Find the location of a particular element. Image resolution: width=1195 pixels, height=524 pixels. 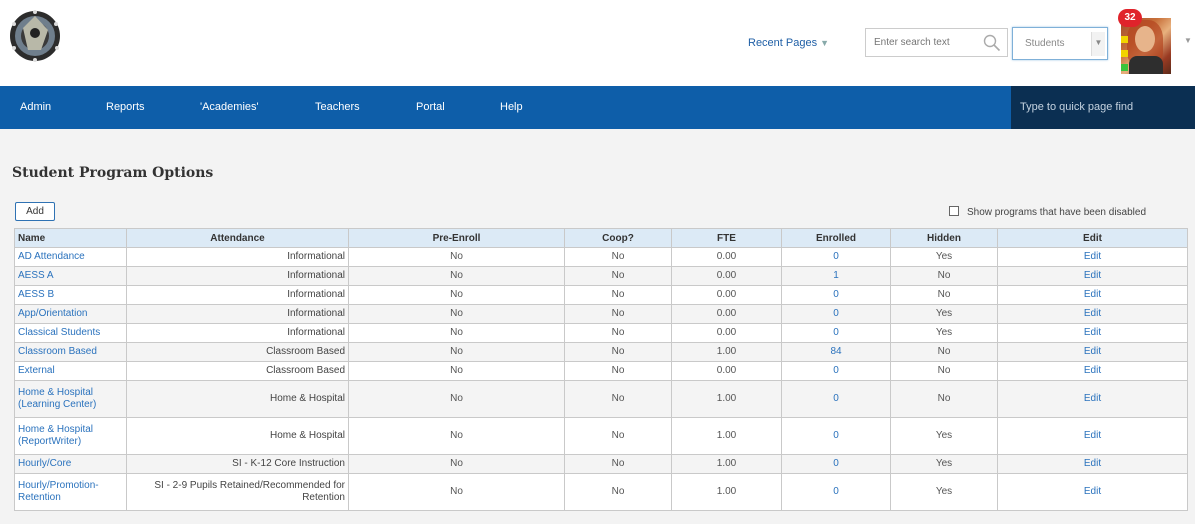

program-name-link: AESS B is located at coordinates (70, 295).